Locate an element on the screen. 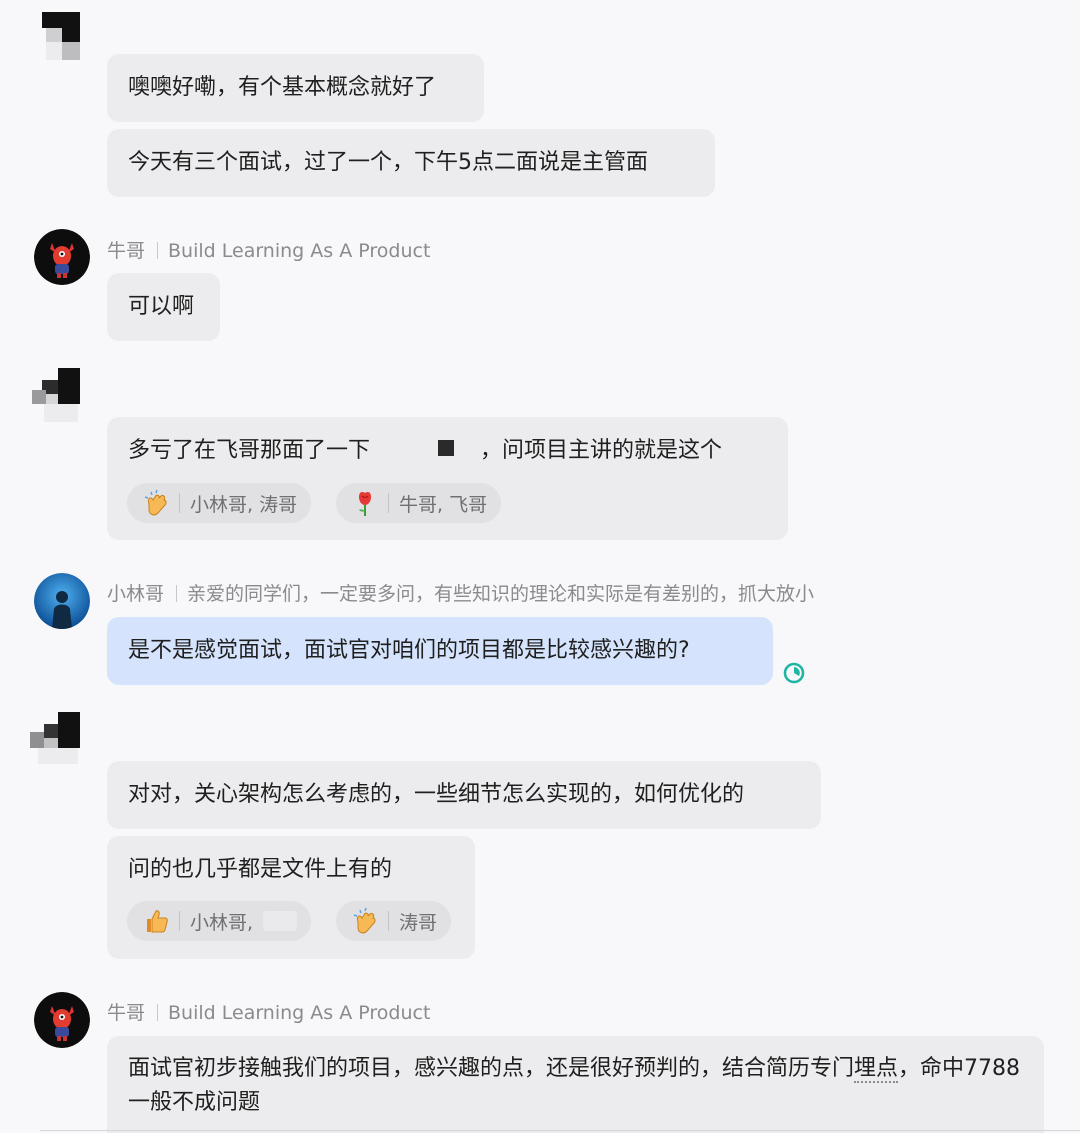  message-text: 今天有三个面试，过了一个，下午5点二面说是主管面 is located at coordinates (388, 162).